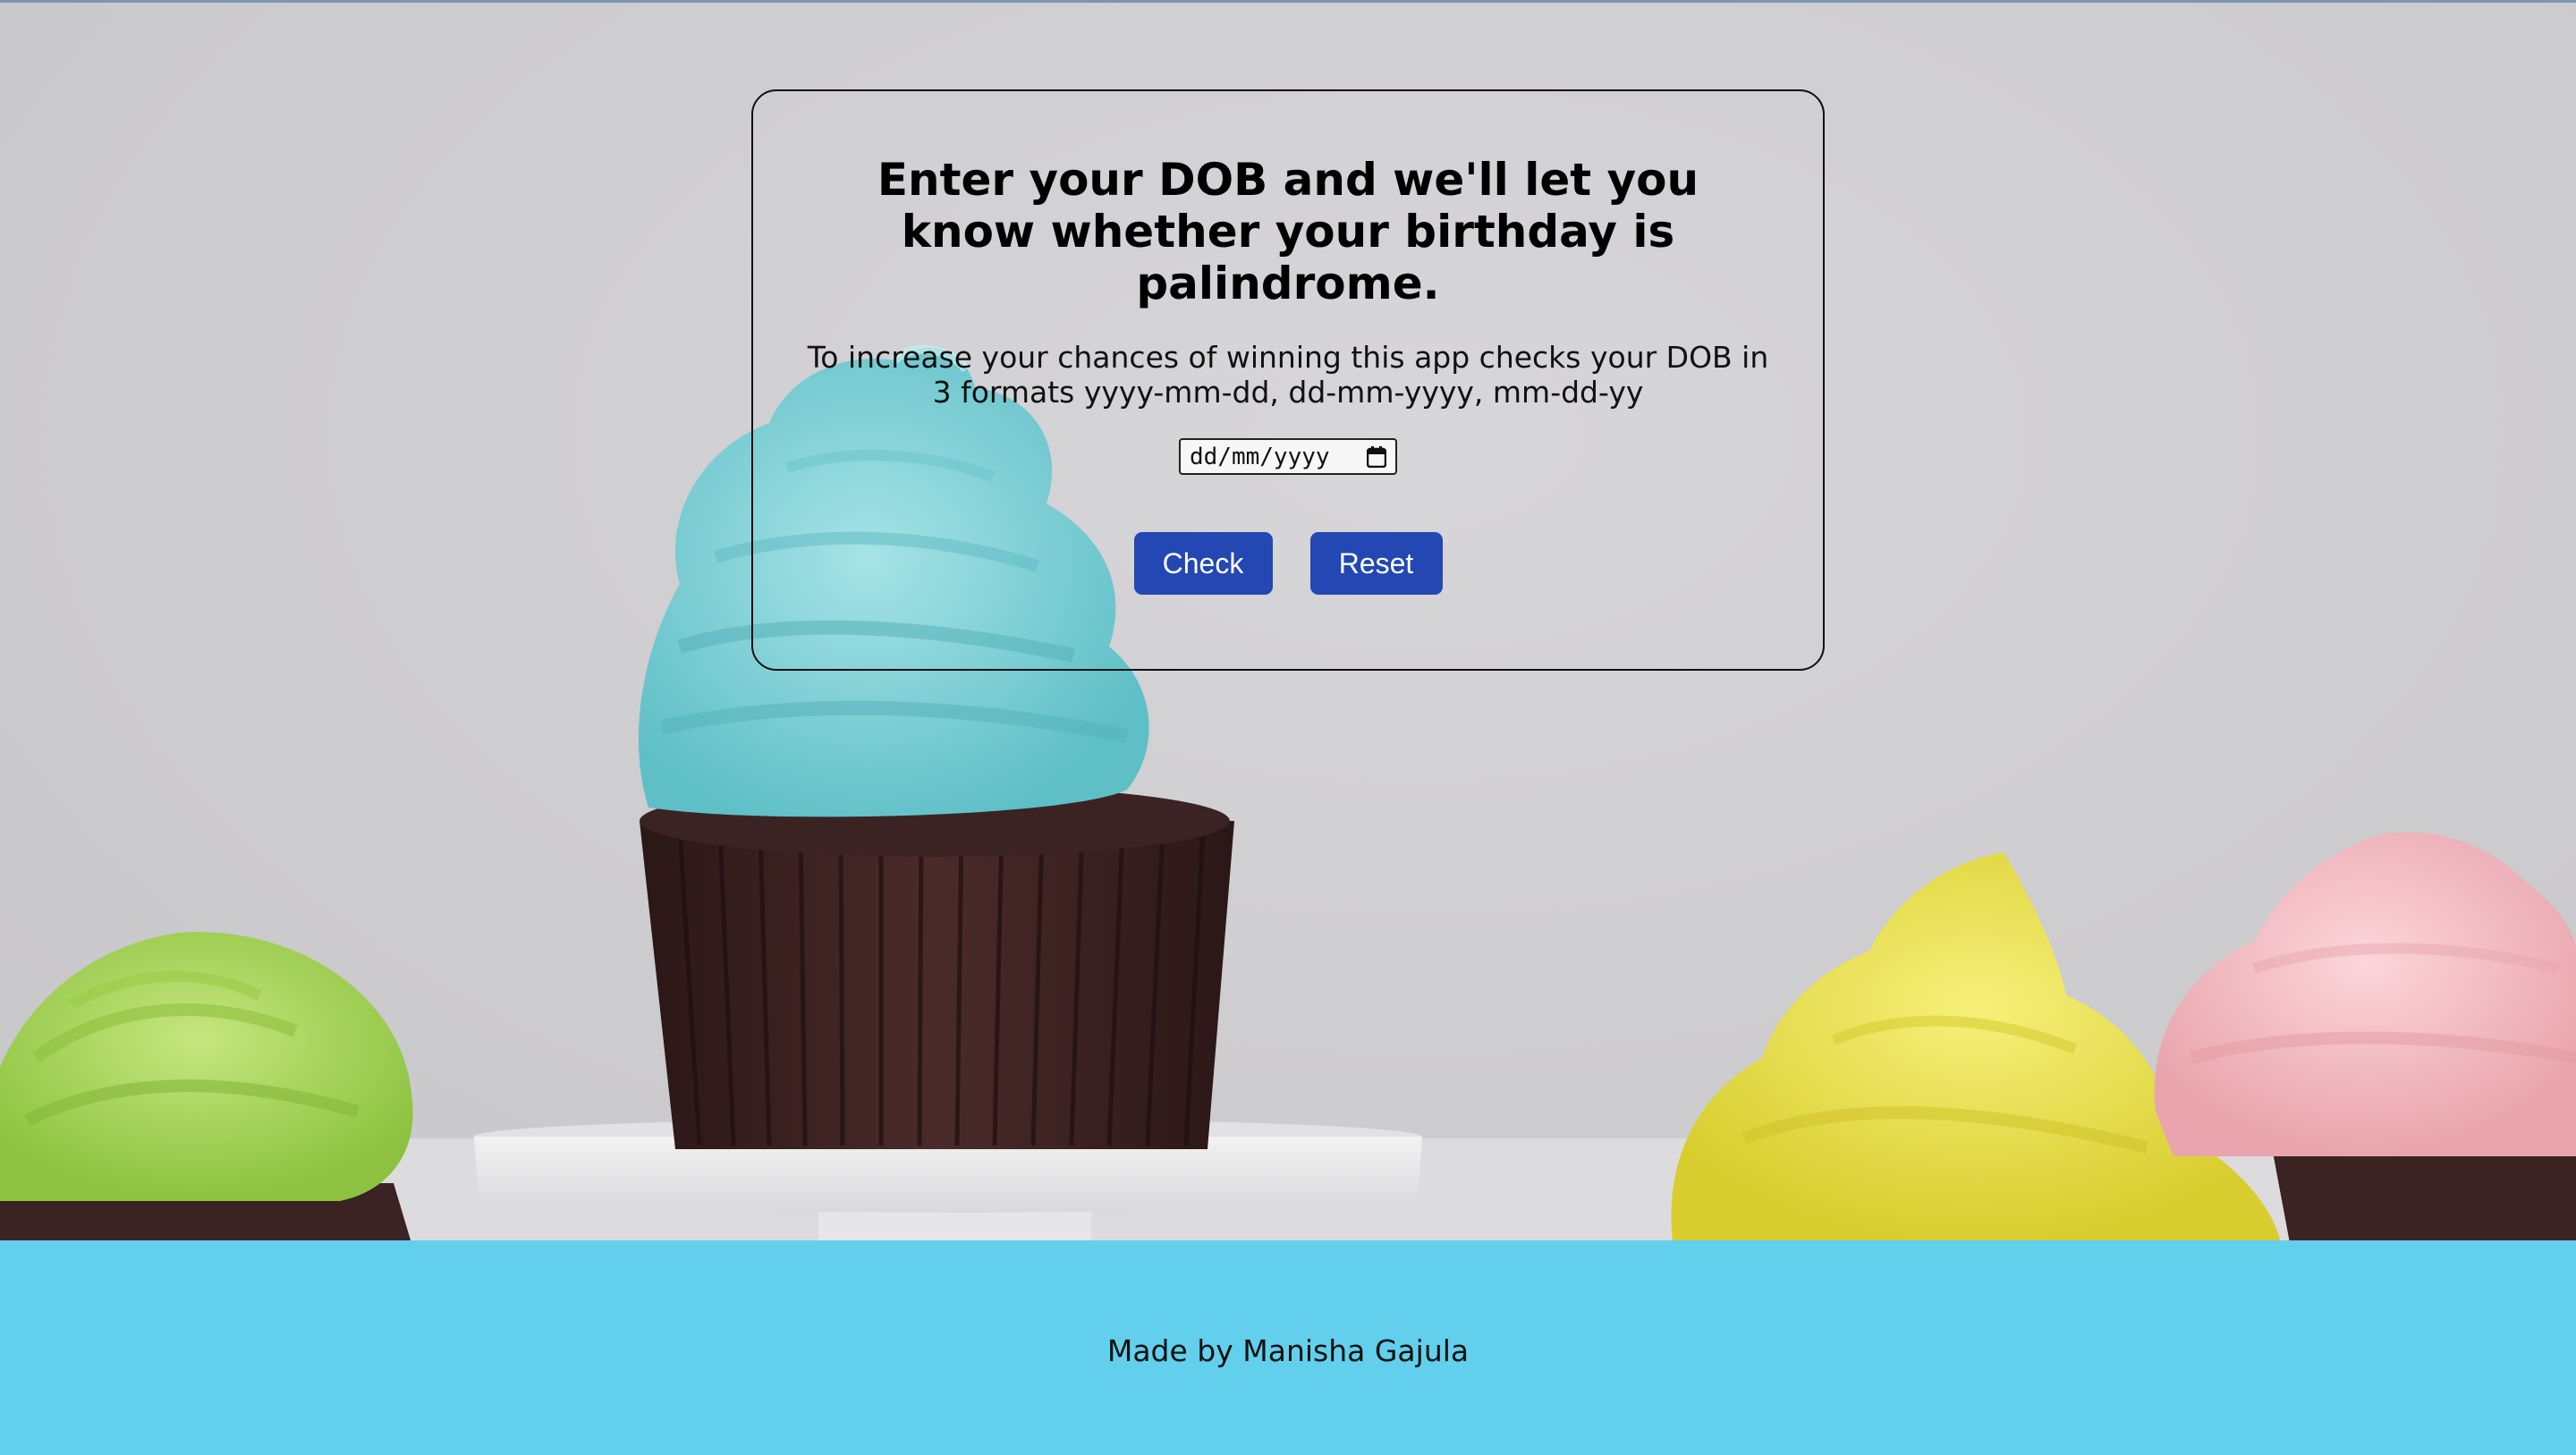  I want to click on green-cupcake-image, so click(206, 1086).